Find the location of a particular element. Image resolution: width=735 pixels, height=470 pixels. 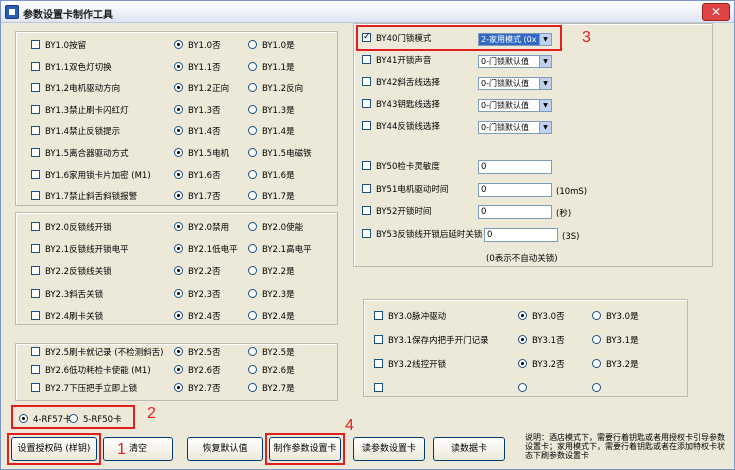

bt2-checkbox: BY2.4刷卡关锁 is located at coordinates (67, 317).